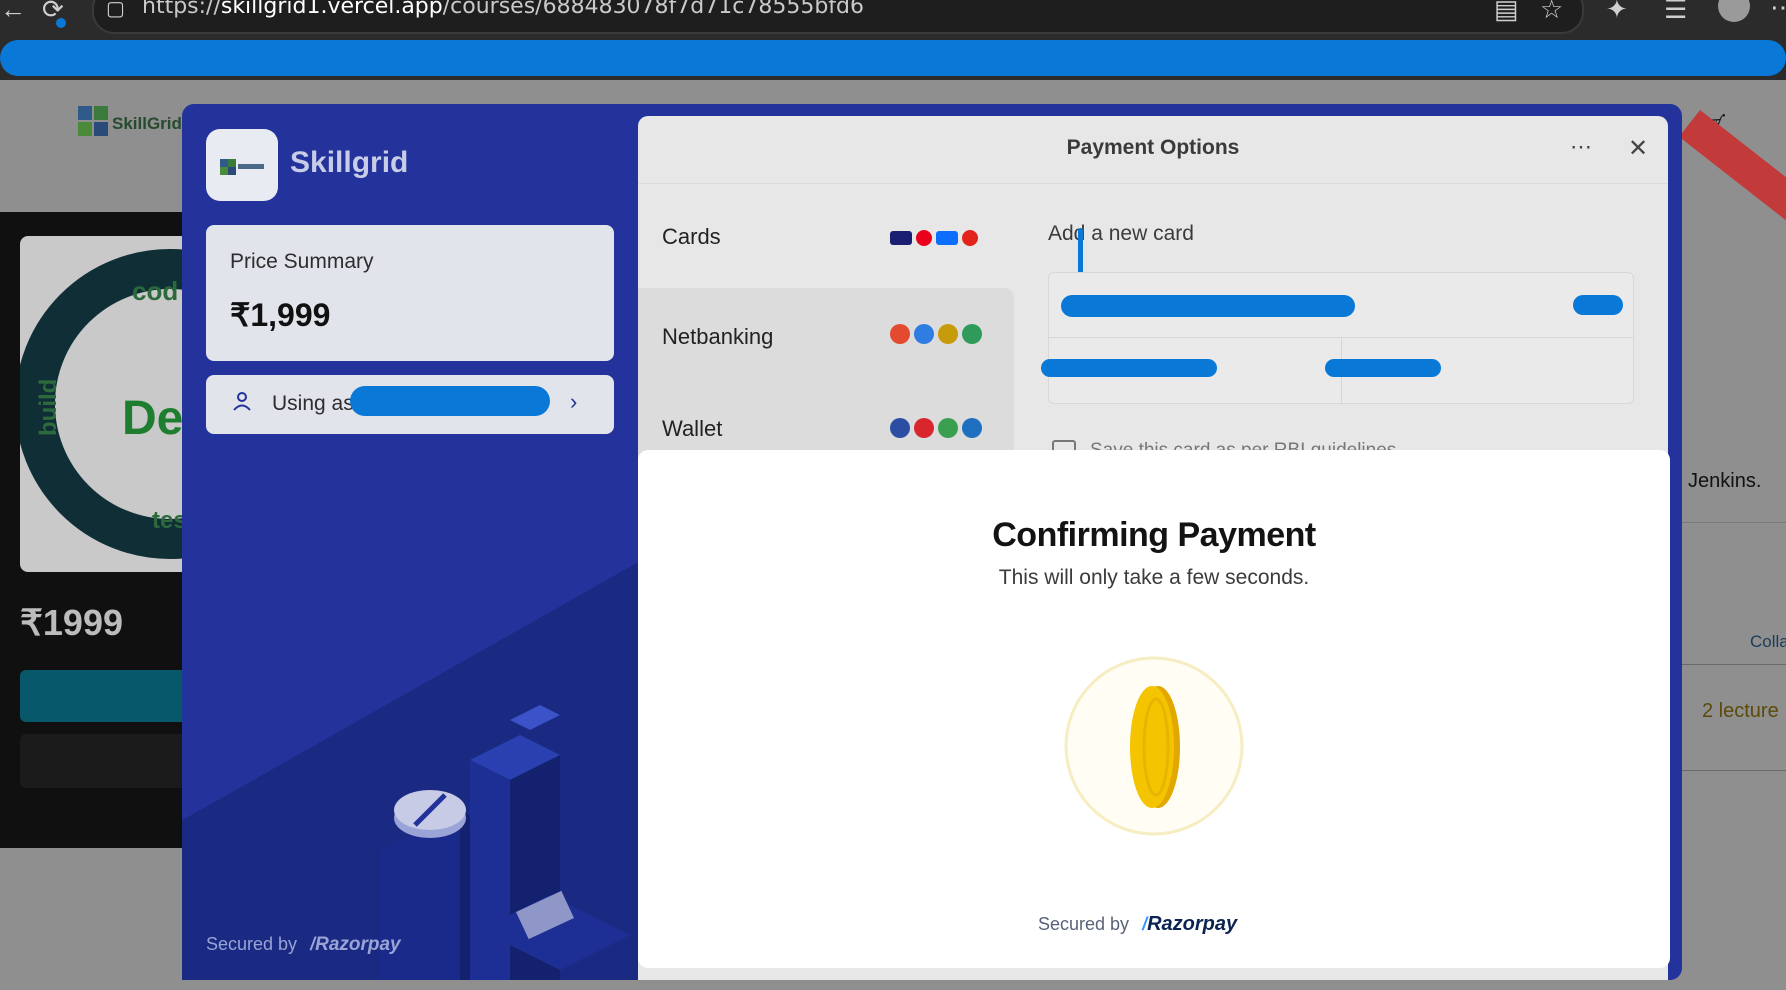 This screenshot has width=1786, height=990. Describe the element at coordinates (1383, 368) in the screenshot. I see `cvv-redaction` at that location.